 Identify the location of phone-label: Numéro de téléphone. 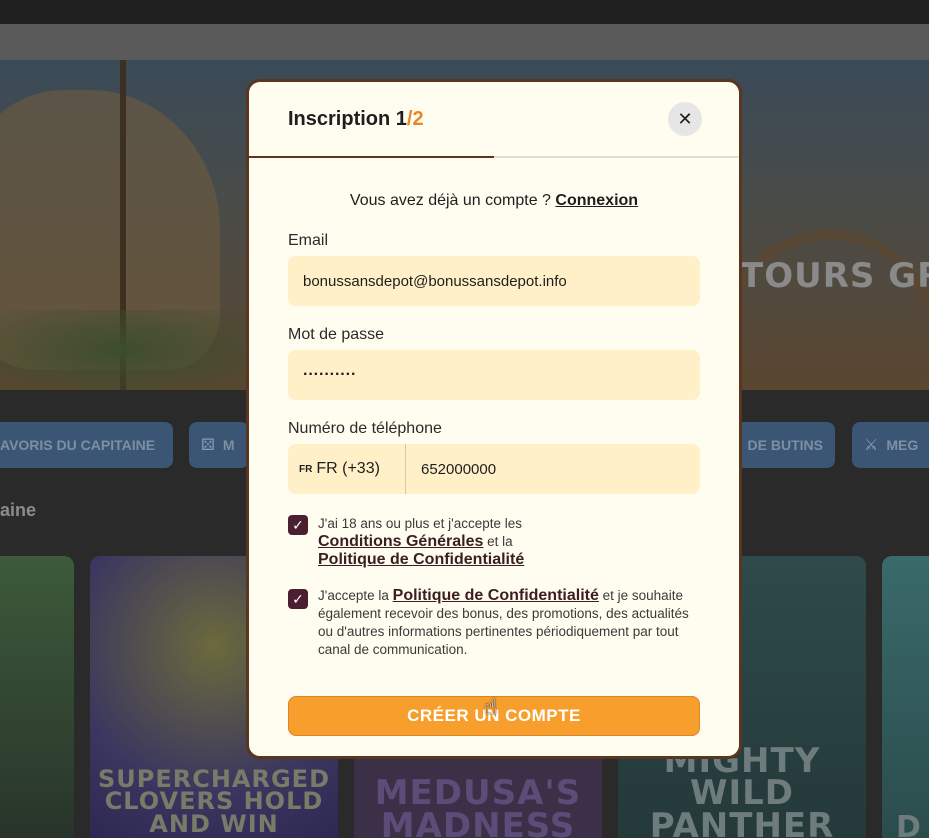
(365, 428).